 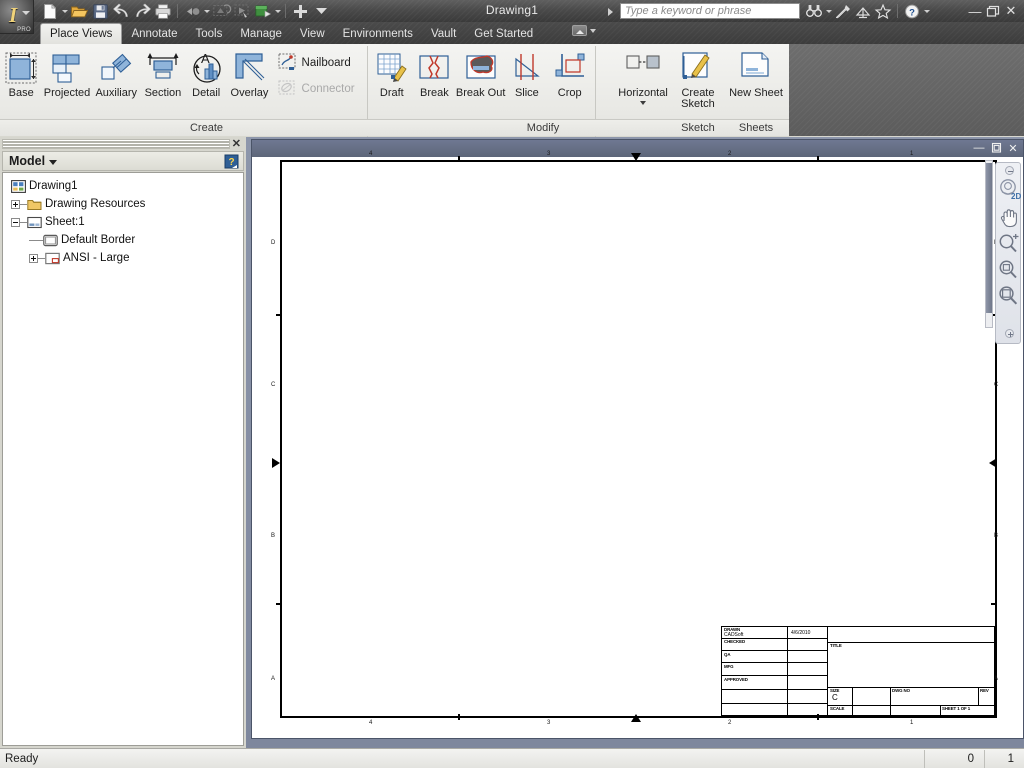 I want to click on return-dropdown-icon, so click(x=206, y=11).